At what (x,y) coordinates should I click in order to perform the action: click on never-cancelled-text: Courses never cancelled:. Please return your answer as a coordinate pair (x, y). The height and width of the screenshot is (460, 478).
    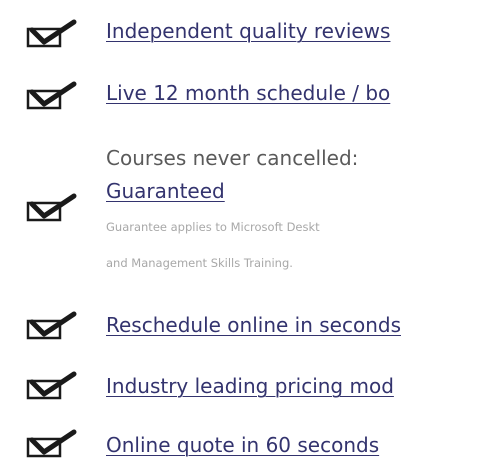
    Looking at the image, I should click on (232, 158).